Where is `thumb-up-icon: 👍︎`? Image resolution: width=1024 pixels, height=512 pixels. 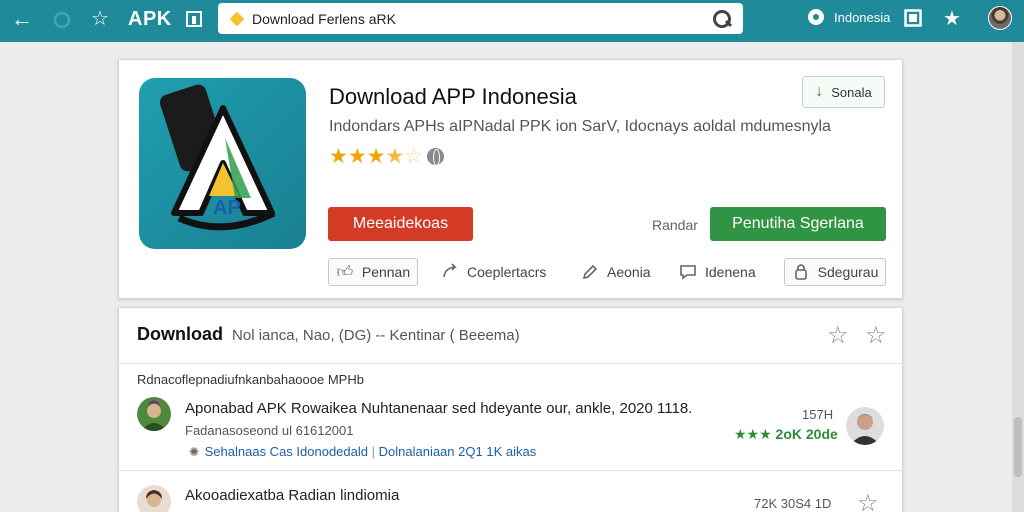
thumb-up-icon: 👍︎ is located at coordinates (345, 272).